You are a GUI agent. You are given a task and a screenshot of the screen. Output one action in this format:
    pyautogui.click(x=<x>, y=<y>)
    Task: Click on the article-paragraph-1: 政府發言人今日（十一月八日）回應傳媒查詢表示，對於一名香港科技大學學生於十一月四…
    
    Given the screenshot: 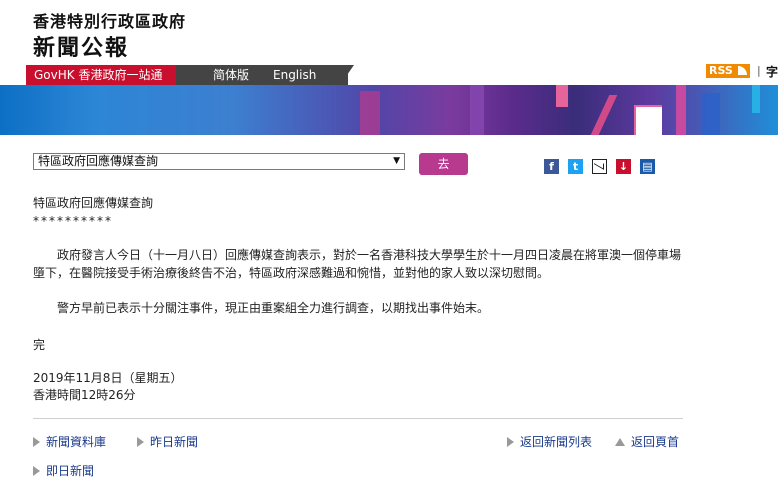 What is the action you would take?
    pyautogui.click(x=357, y=264)
    